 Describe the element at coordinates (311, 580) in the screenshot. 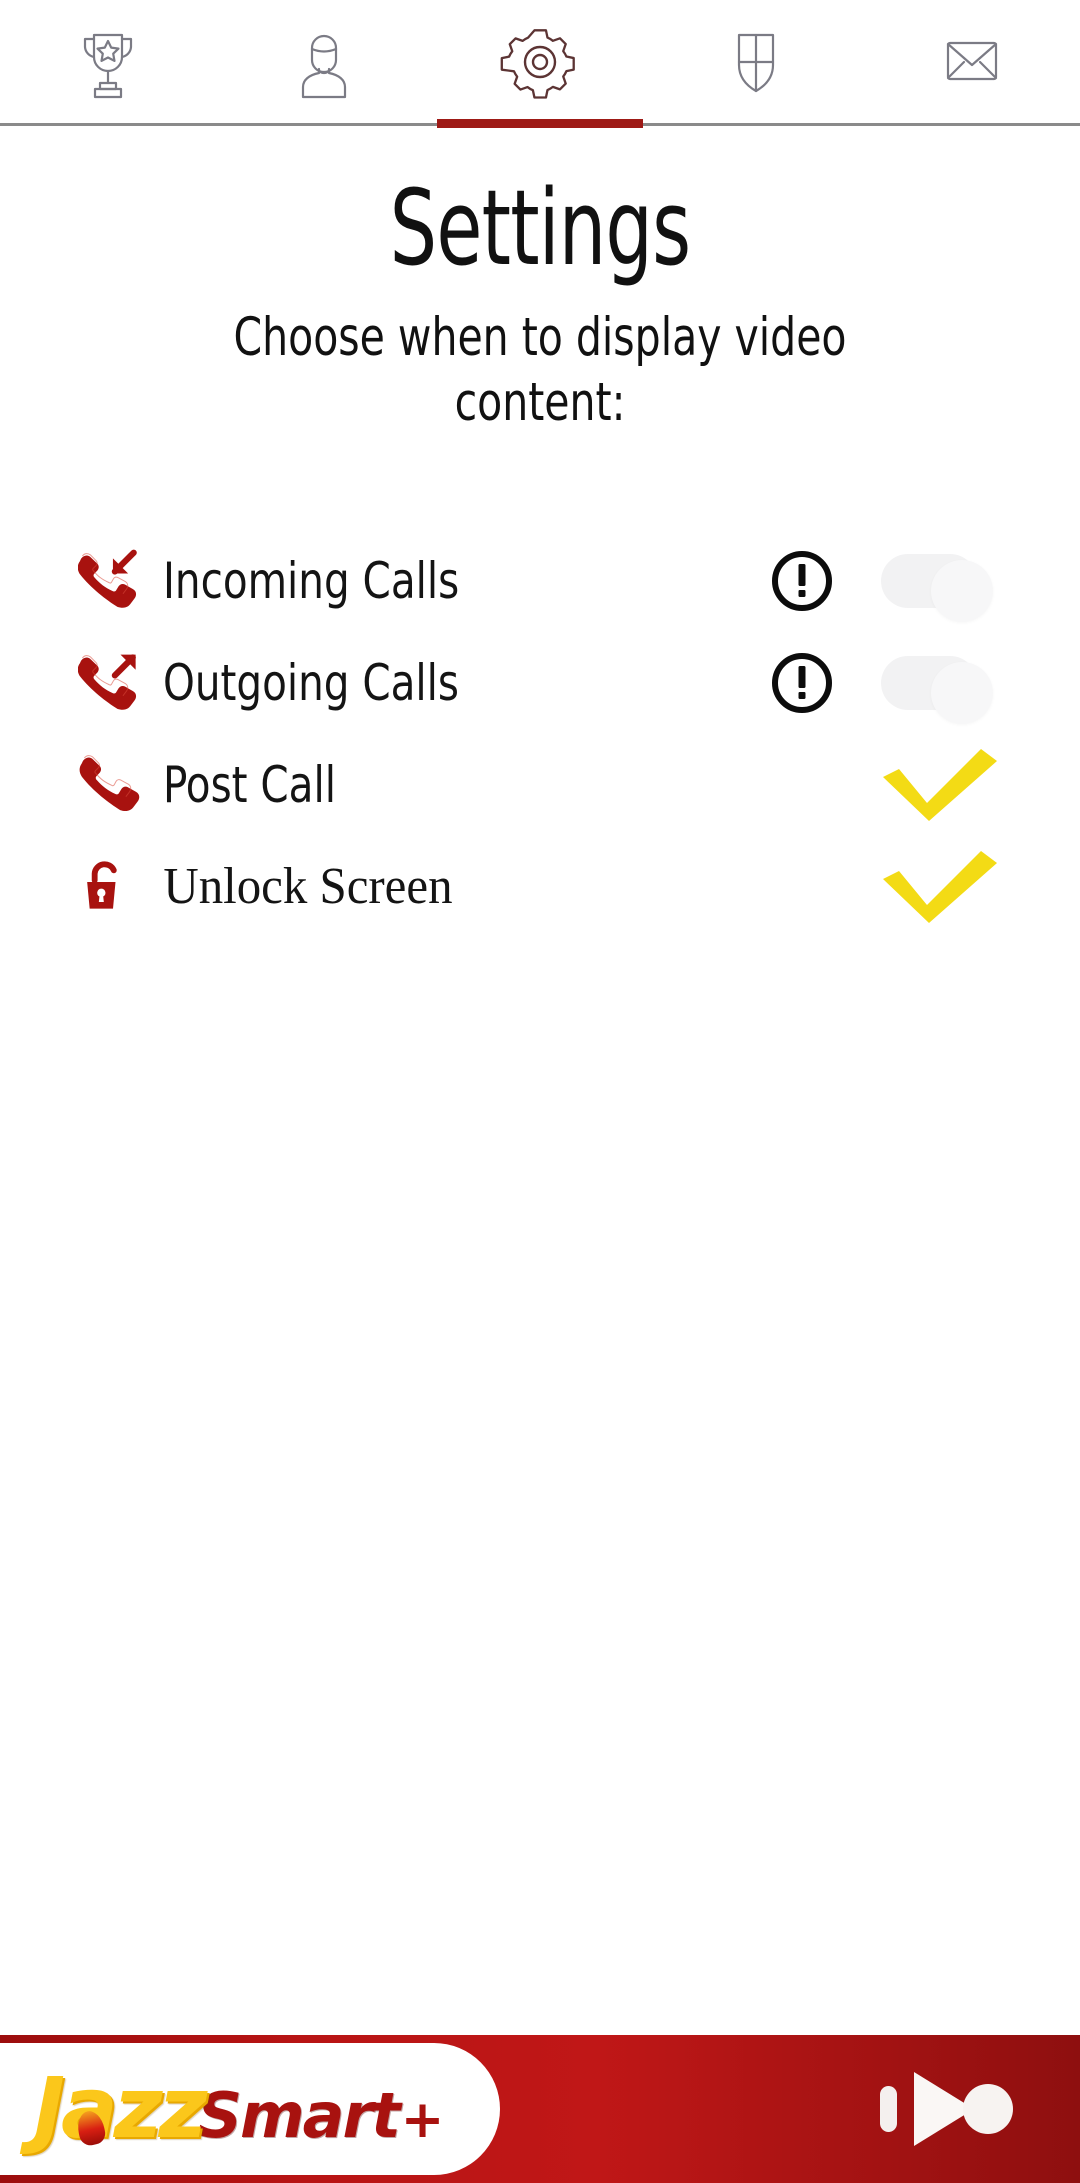

I see `setting-label: Incoming Calls` at that location.